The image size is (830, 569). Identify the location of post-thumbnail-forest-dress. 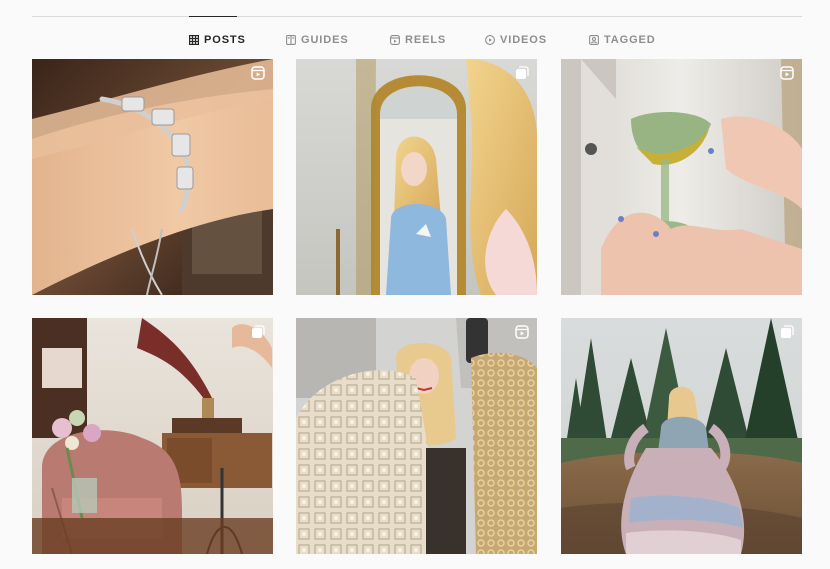
(681, 436).